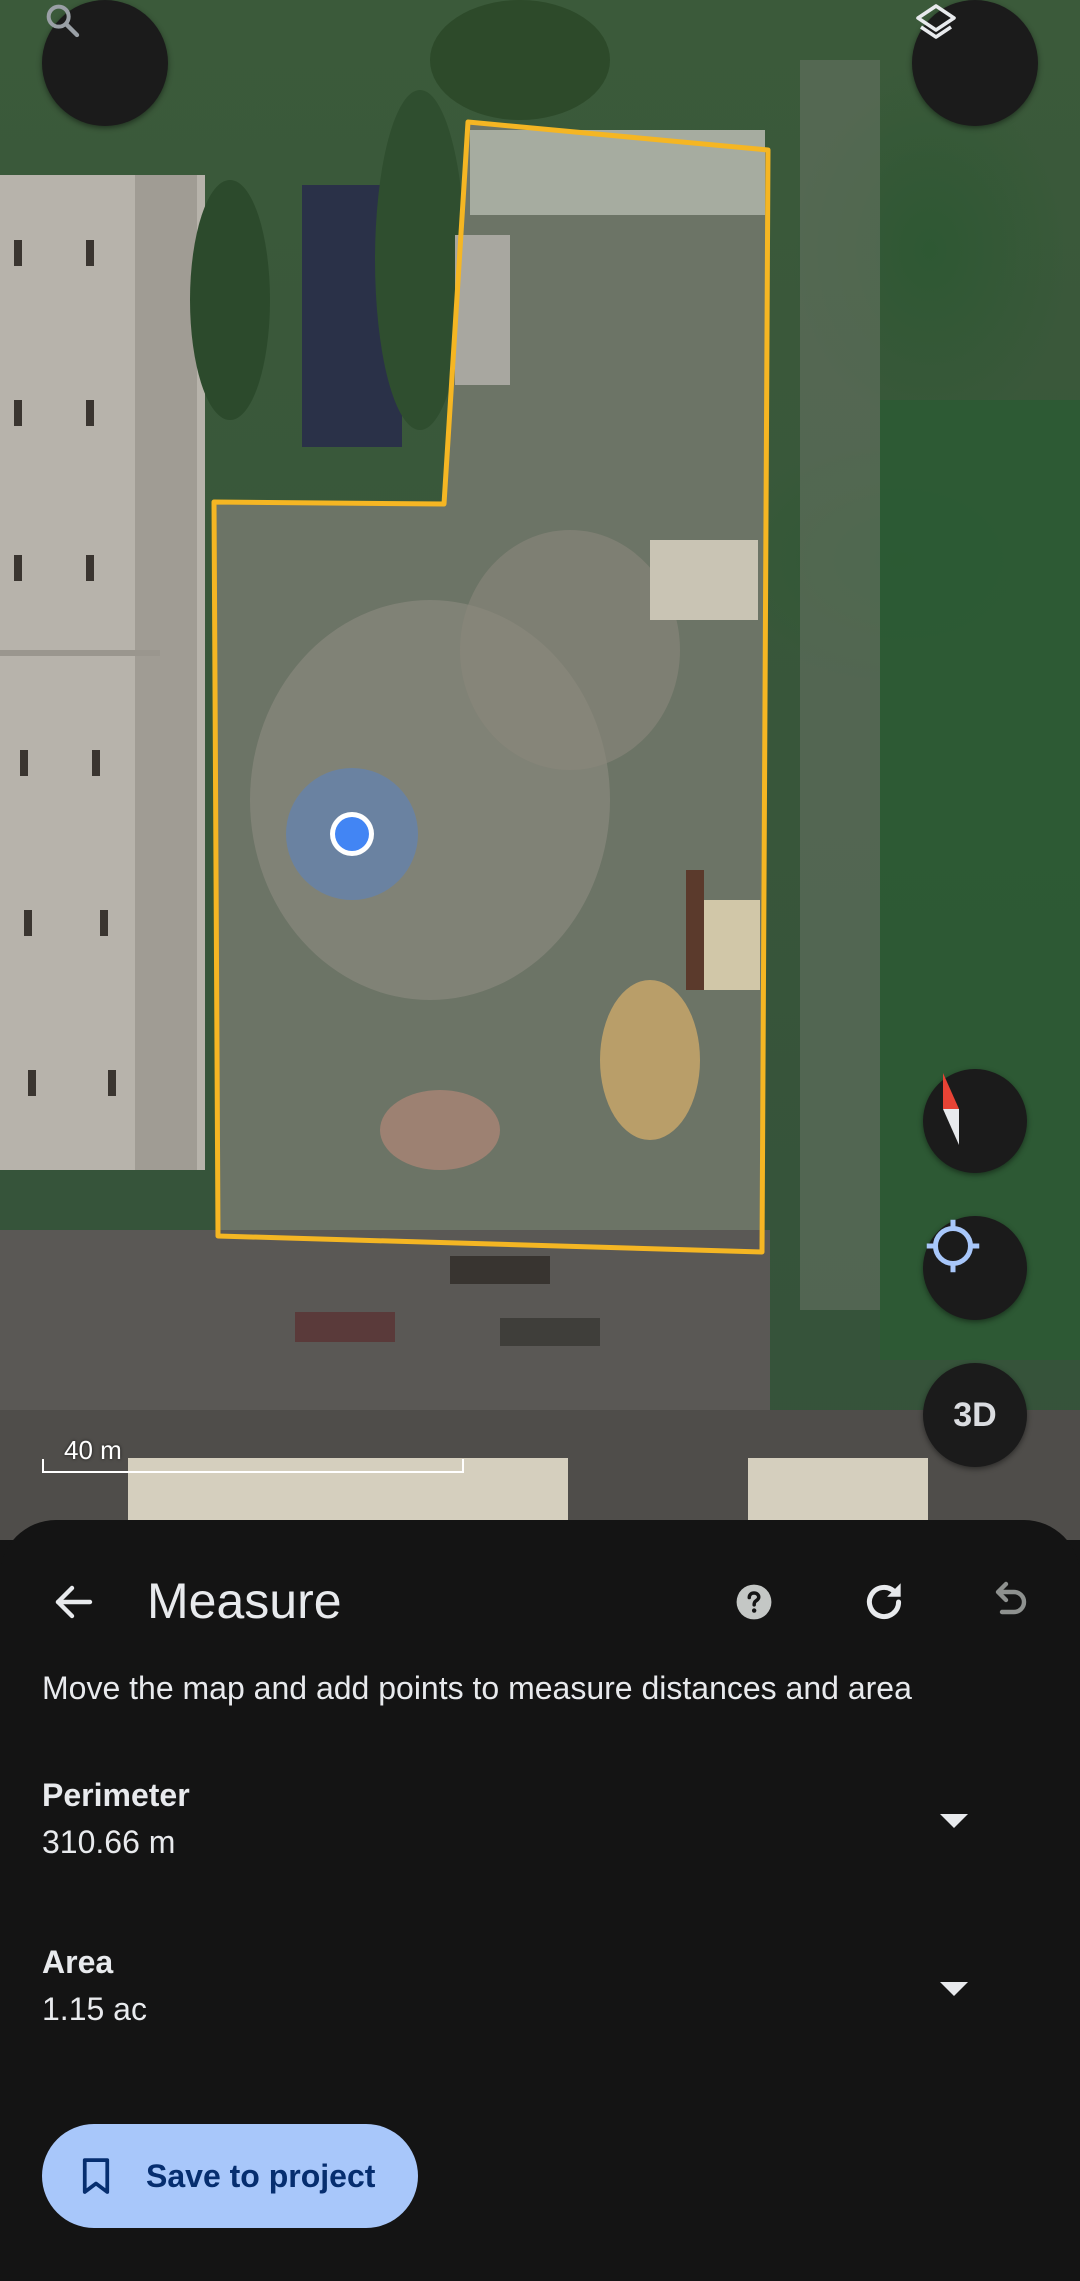 This screenshot has height=2281, width=1080. I want to click on undo-icon, so click(1011, 1598).